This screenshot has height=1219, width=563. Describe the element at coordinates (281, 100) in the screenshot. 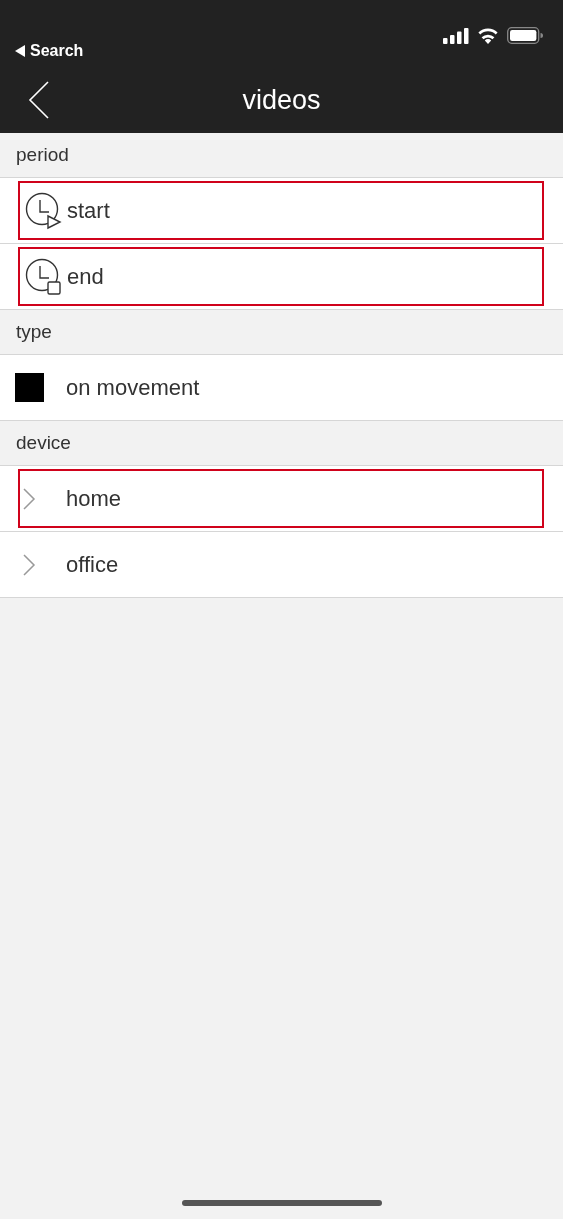

I see `nav-title: videos` at that location.